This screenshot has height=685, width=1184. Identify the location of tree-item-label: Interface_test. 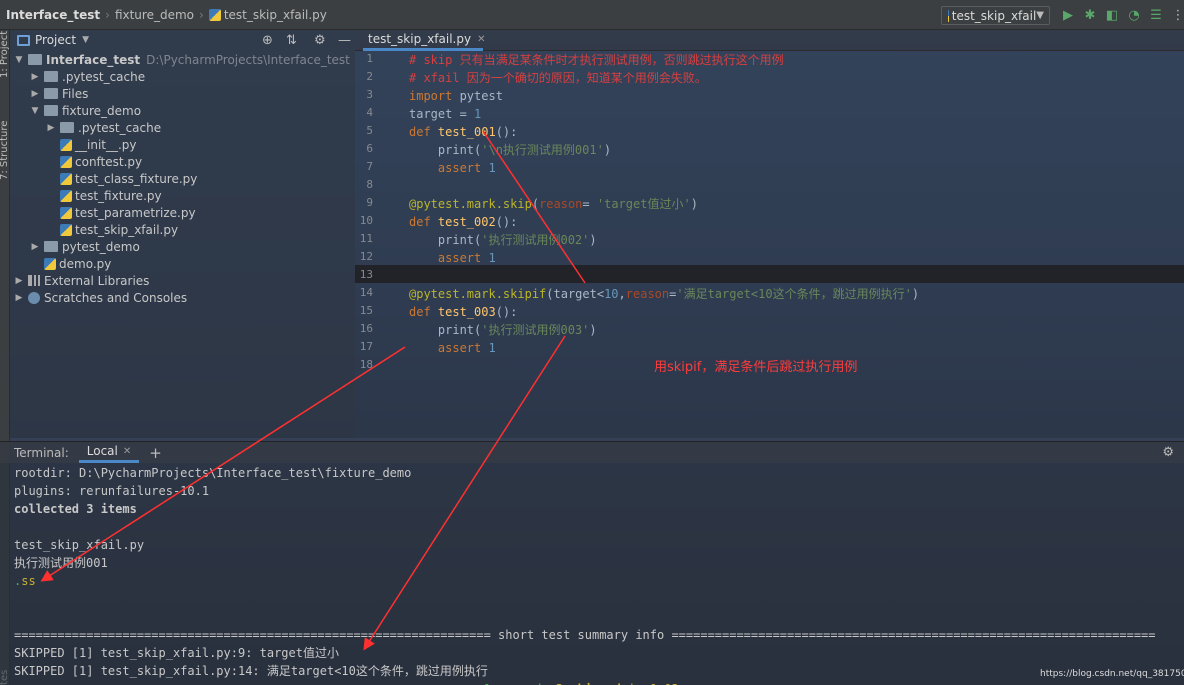
(93, 59).